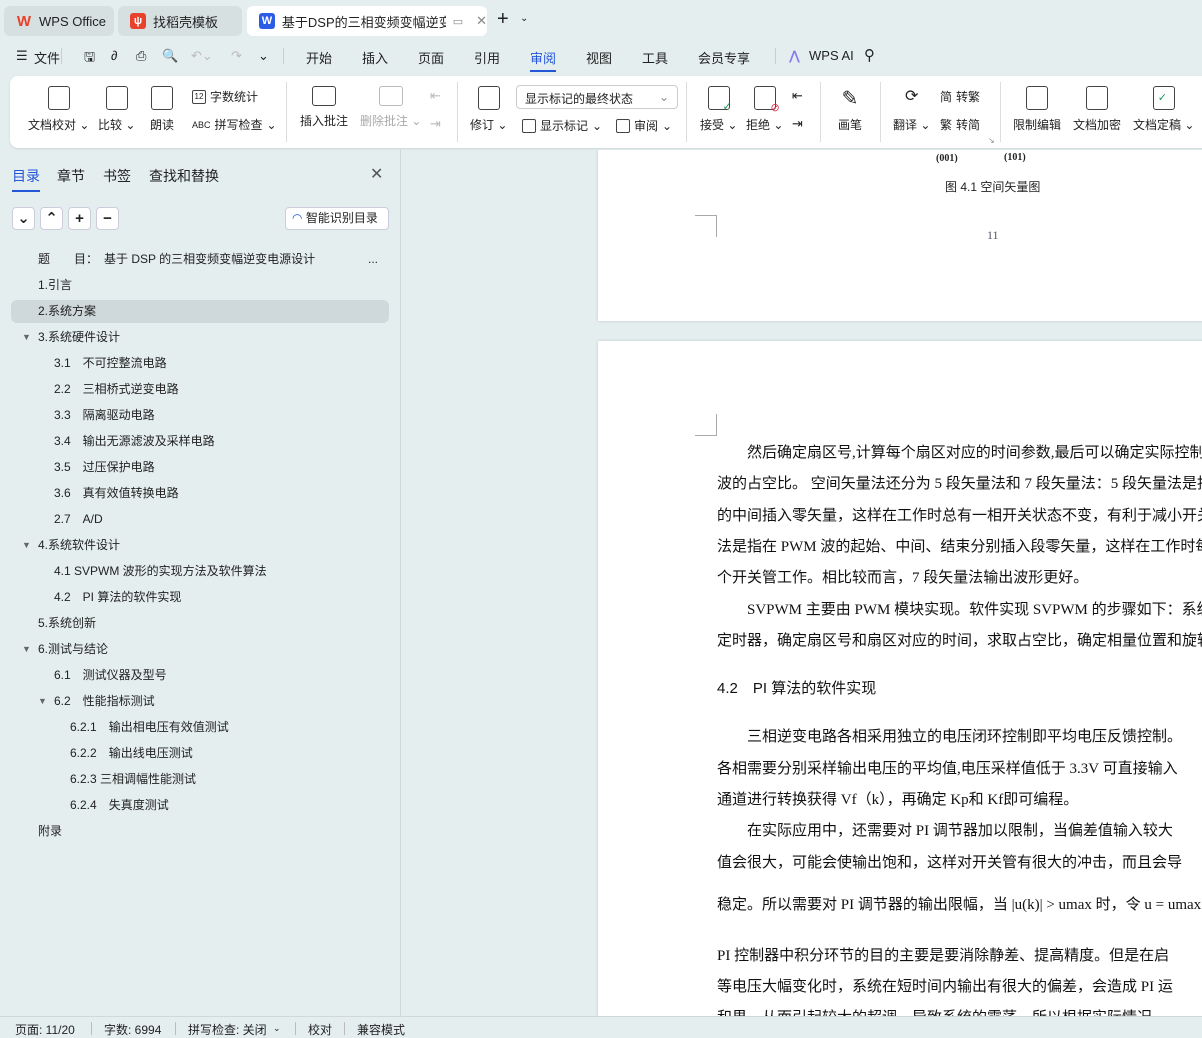 This screenshot has height=1038, width=1202. Describe the element at coordinates (597, 97) in the screenshot. I see `markup-state-select: 显示标记的最终状态 ⌄` at that location.